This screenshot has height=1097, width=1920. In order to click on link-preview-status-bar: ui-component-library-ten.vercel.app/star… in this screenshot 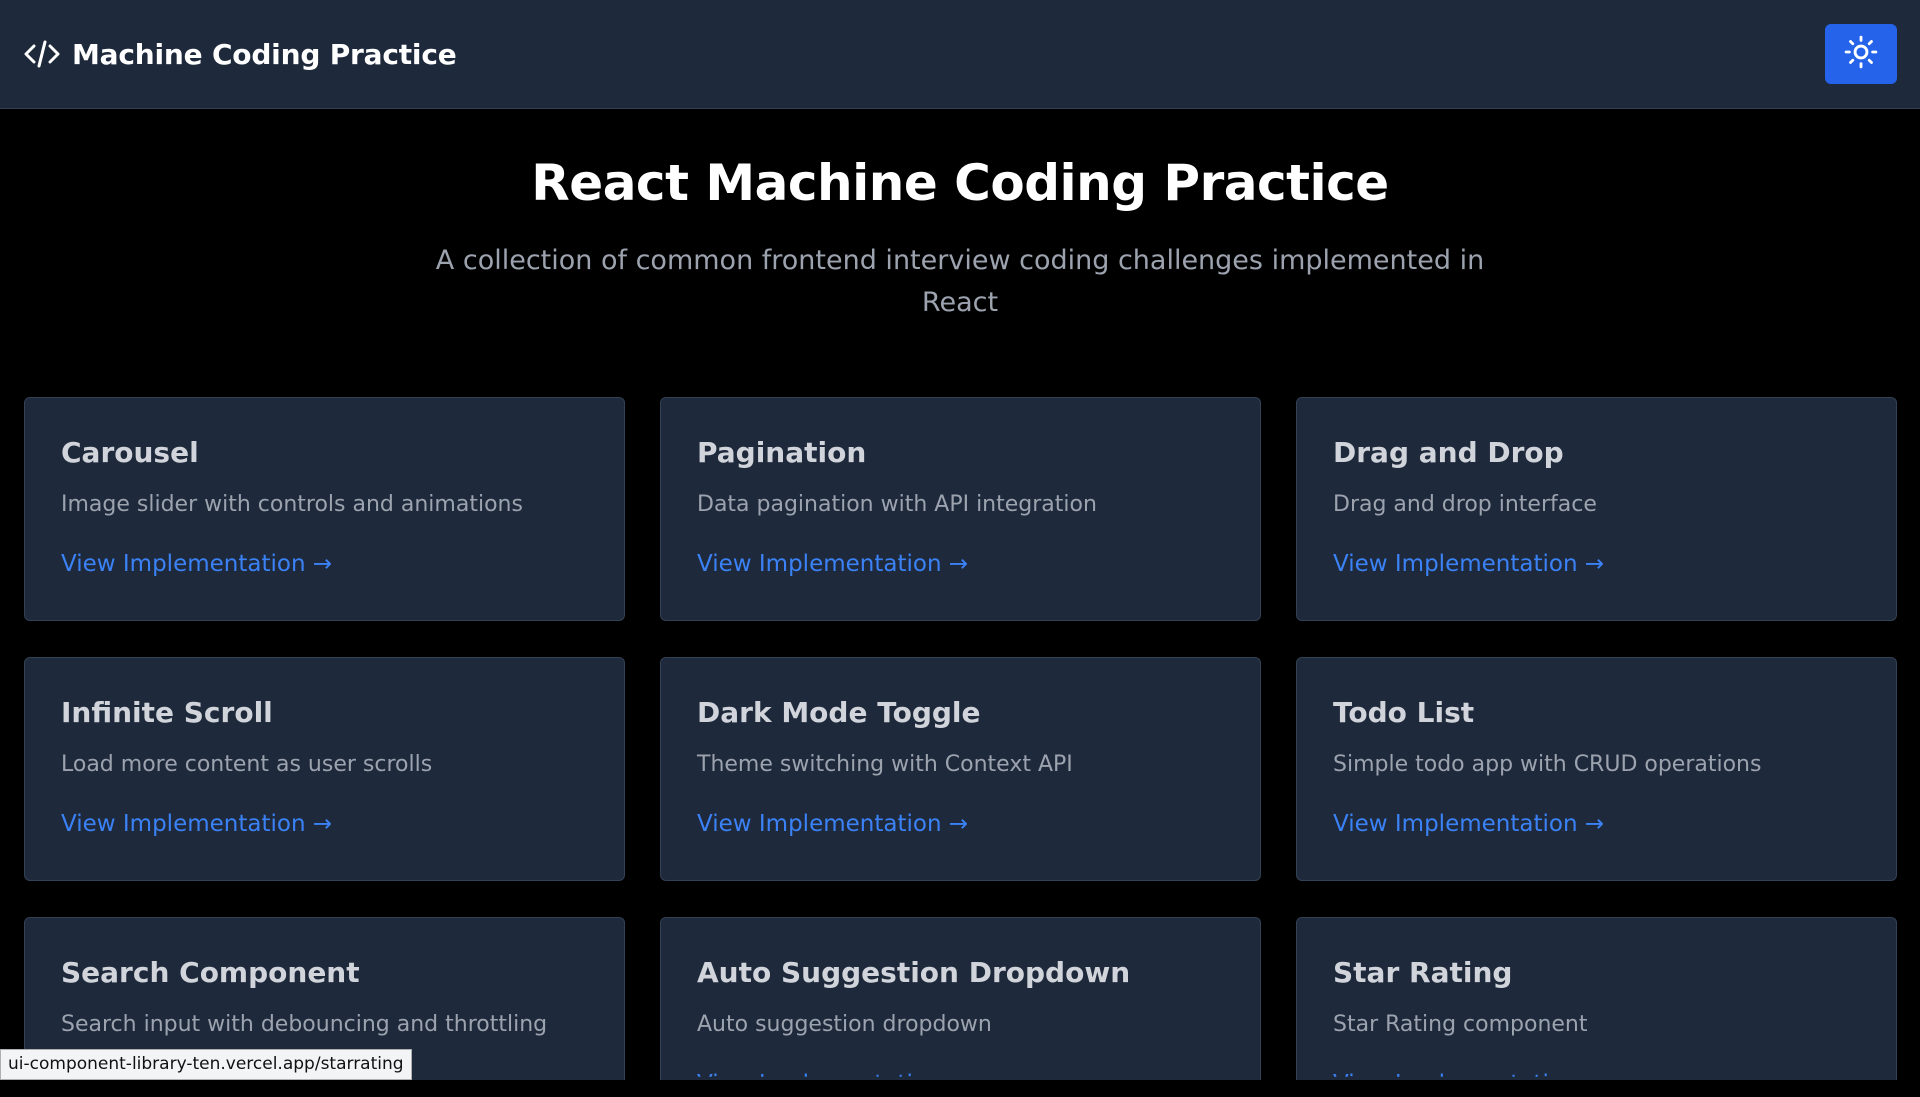, I will do `click(206, 1064)`.